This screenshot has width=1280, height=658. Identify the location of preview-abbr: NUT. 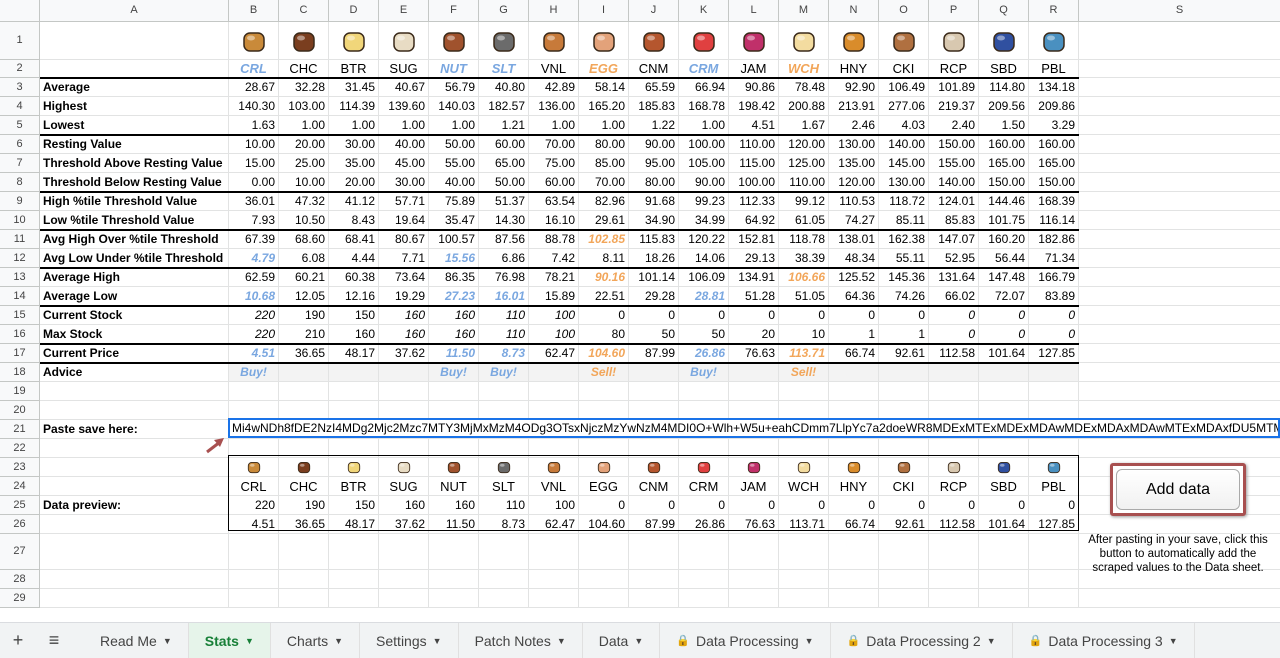
(454, 486).